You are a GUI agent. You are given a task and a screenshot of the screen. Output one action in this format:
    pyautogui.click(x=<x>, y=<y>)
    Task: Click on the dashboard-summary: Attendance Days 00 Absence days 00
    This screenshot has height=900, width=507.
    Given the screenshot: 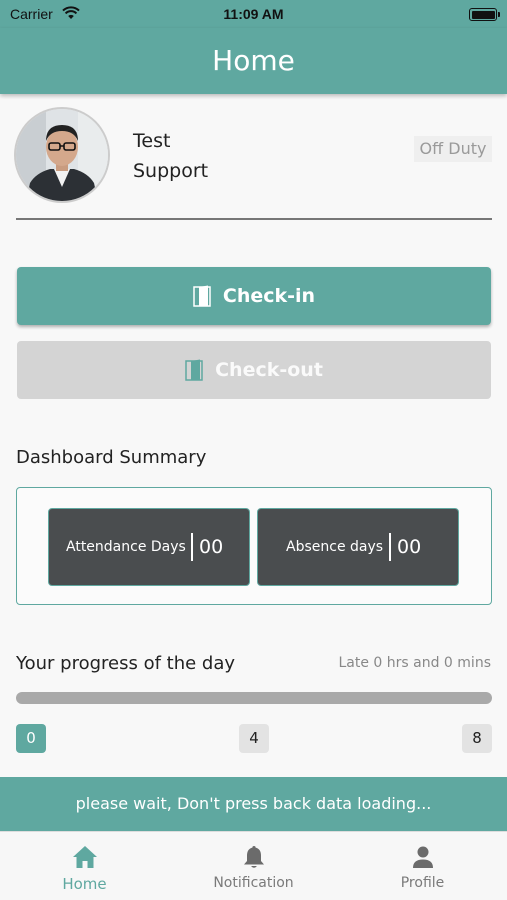 What is the action you would take?
    pyautogui.click(x=254, y=546)
    